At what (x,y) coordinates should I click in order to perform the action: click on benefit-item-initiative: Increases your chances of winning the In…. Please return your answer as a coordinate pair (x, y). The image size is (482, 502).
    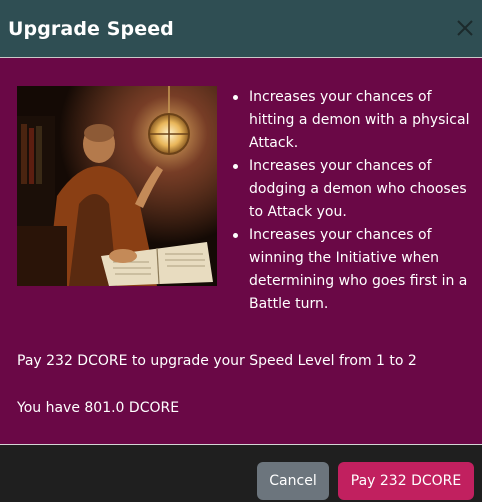
    Looking at the image, I should click on (353, 270).